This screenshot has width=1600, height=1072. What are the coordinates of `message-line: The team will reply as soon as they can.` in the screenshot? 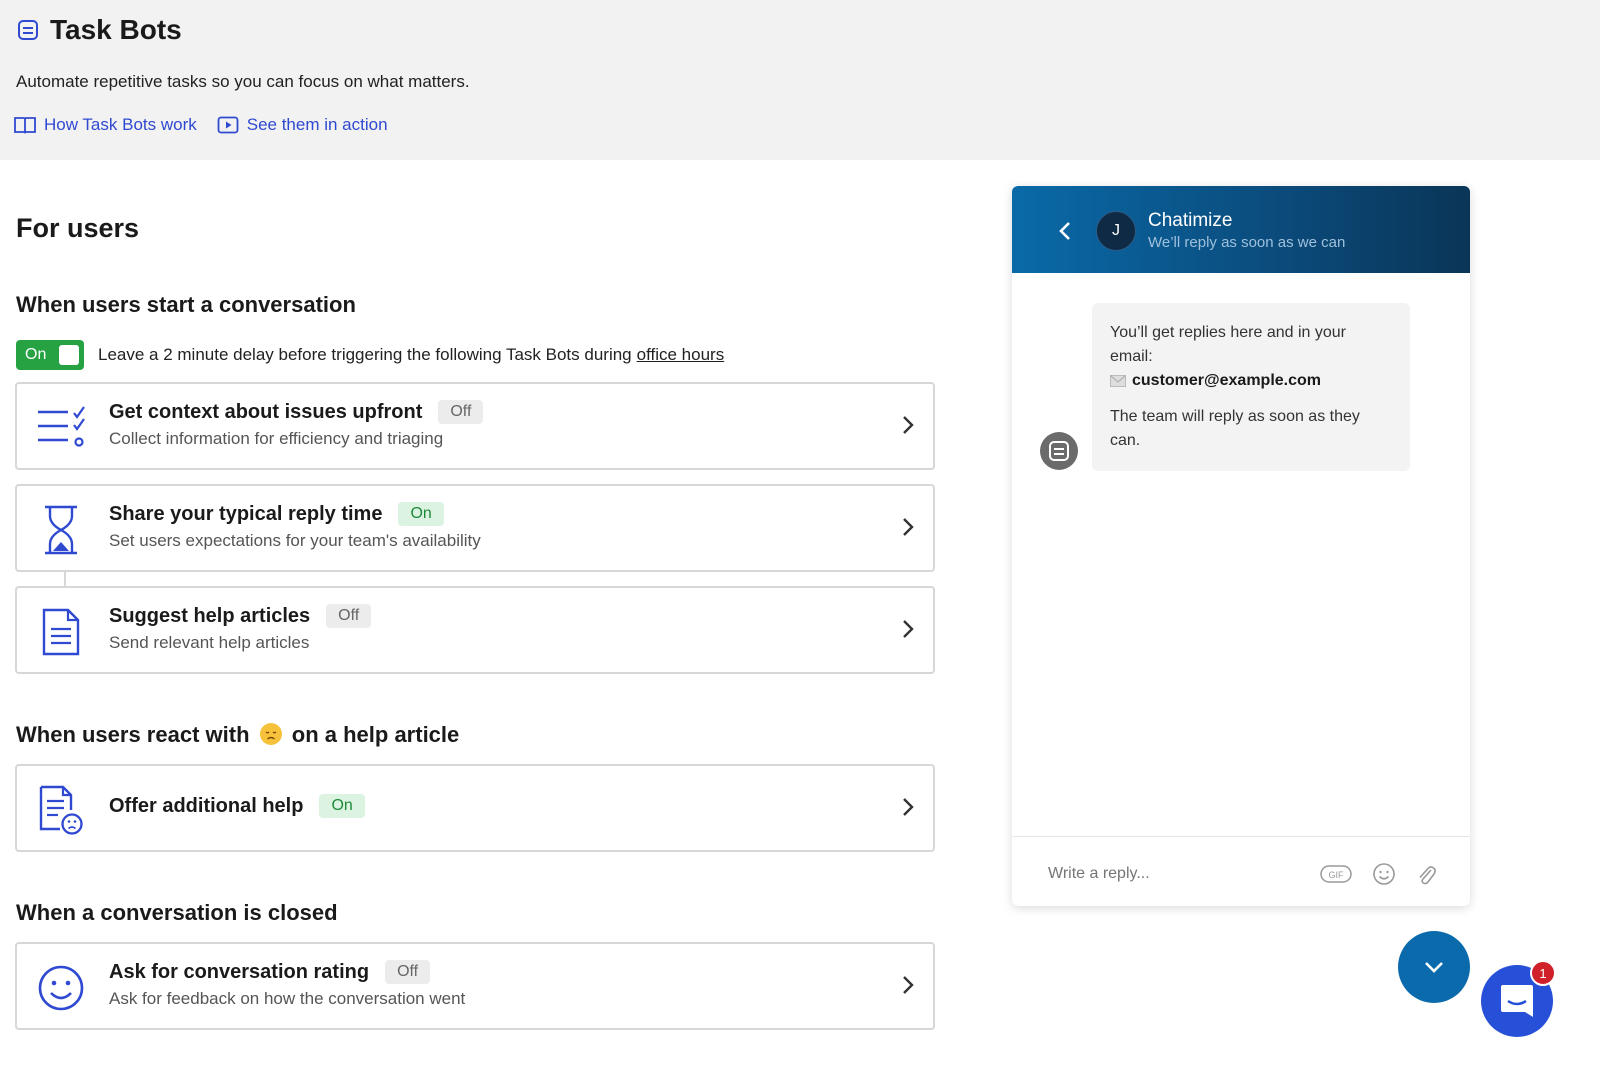 It's located at (1235, 428).